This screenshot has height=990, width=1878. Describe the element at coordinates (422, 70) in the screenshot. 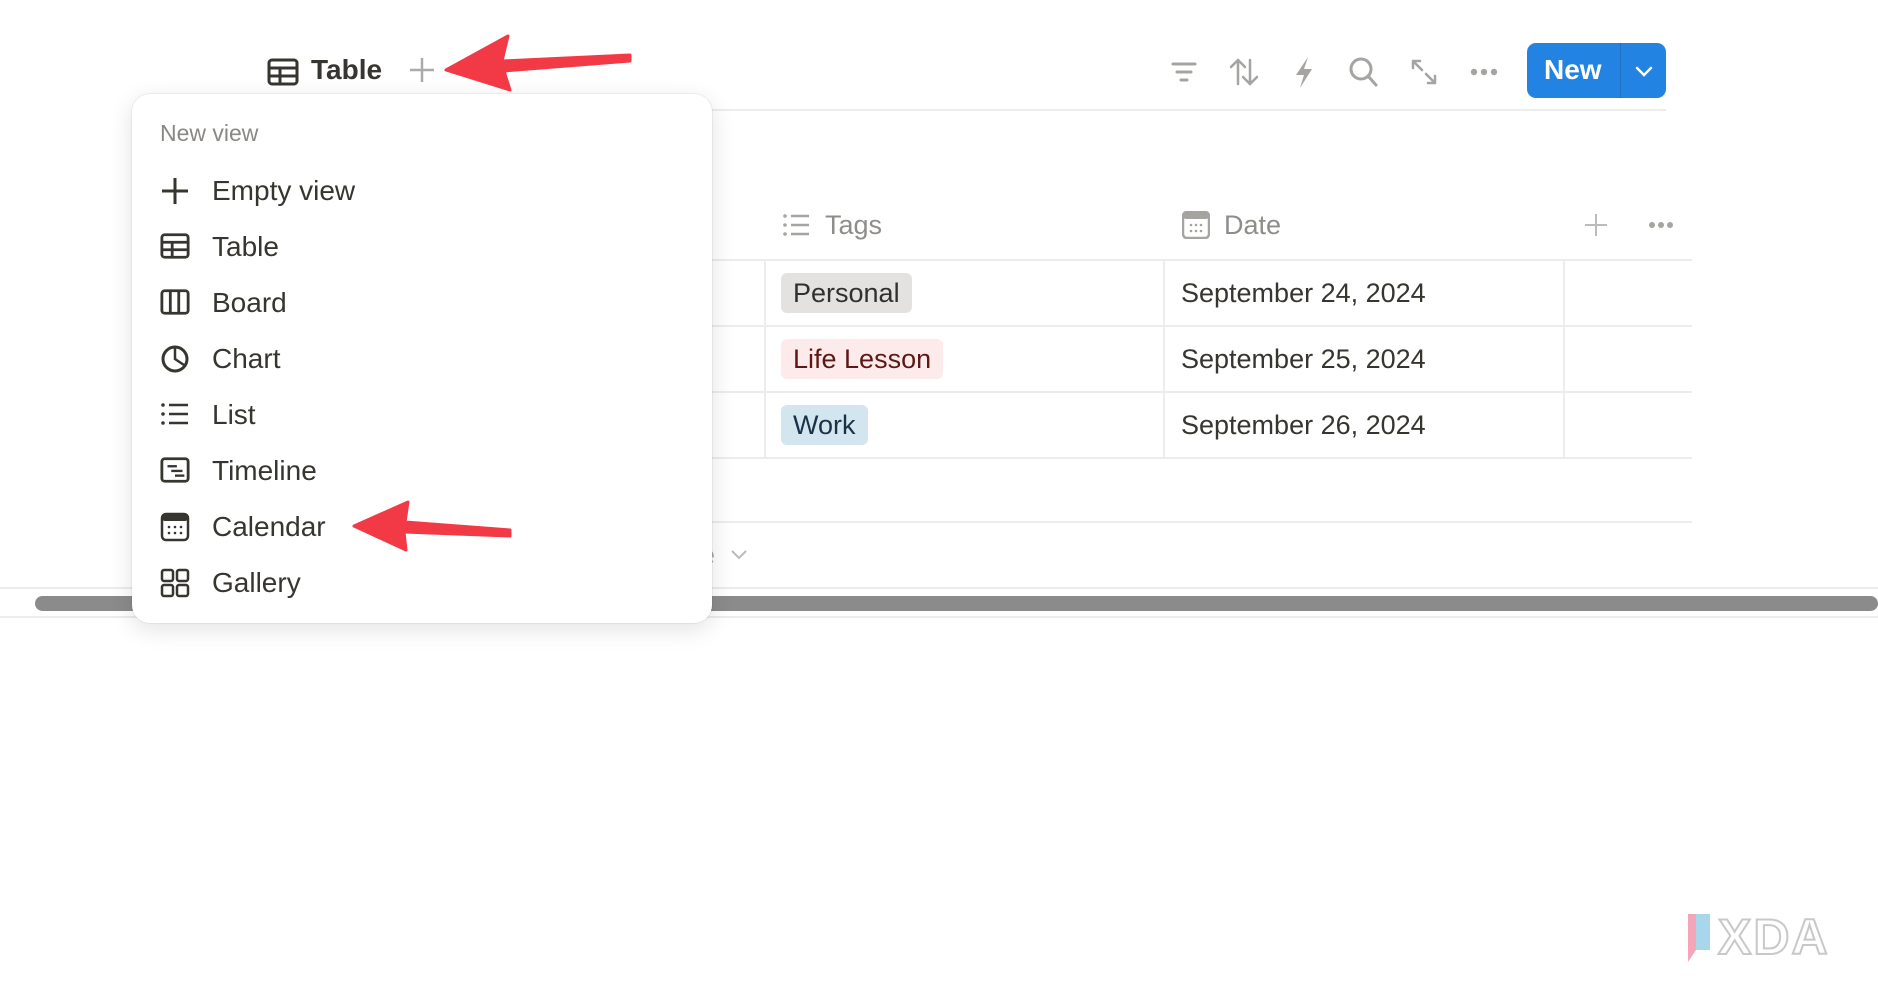

I see `add-view-plus-icon` at that location.